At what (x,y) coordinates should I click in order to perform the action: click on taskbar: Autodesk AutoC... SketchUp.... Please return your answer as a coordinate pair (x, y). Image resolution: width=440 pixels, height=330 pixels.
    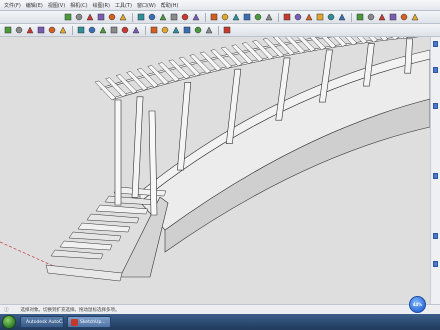
    Looking at the image, I should click on (220, 322).